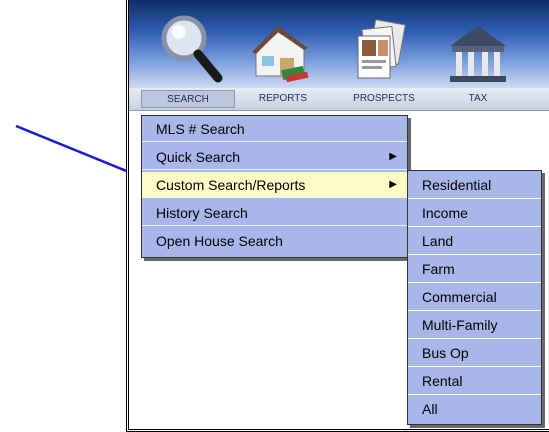 This screenshot has width=549, height=432. I want to click on submenu-item-multi-family: Multi-Family, so click(474, 325).